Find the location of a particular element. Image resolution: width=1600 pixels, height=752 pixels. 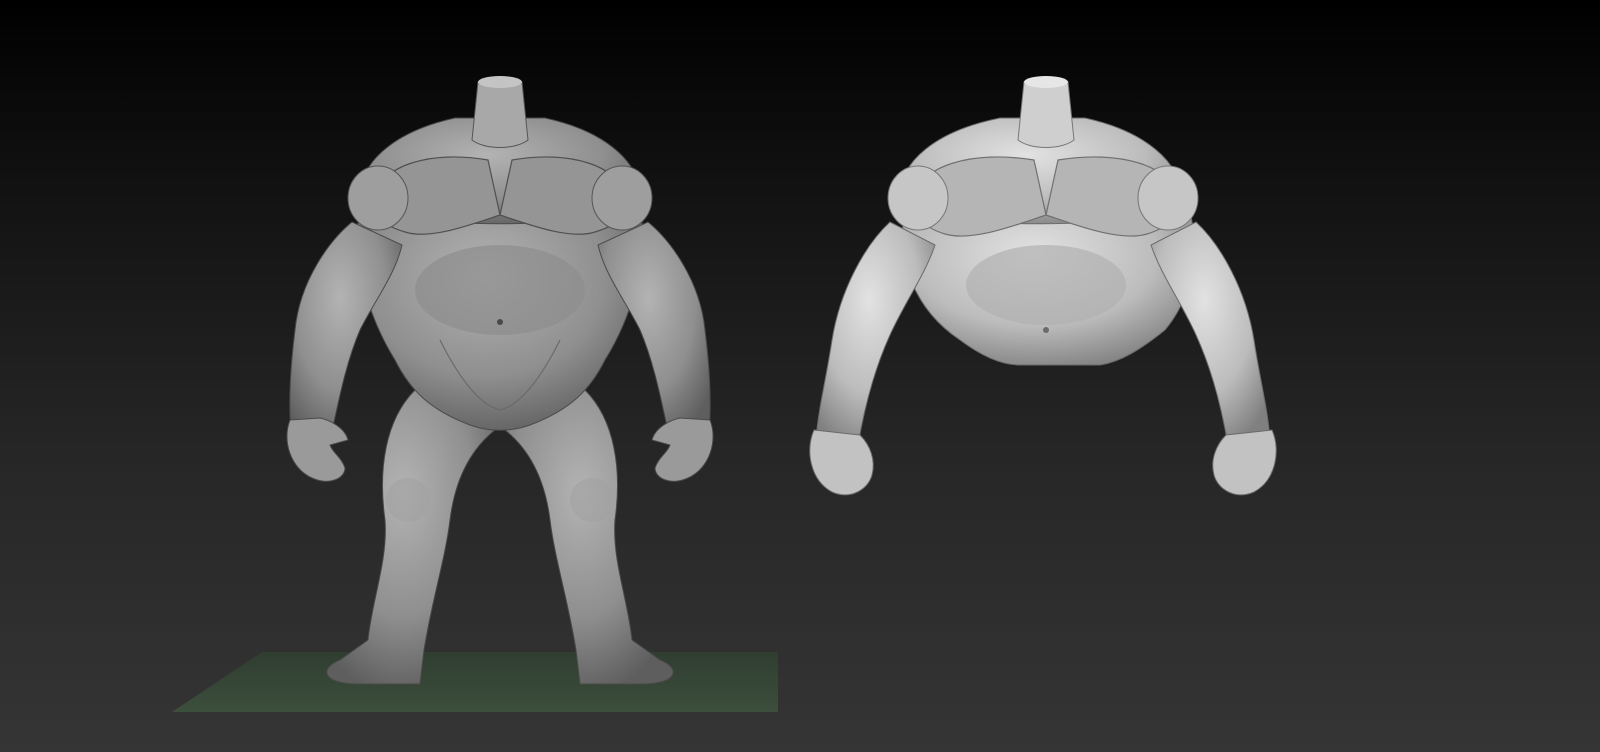

ground-plane is located at coordinates (475, 682).